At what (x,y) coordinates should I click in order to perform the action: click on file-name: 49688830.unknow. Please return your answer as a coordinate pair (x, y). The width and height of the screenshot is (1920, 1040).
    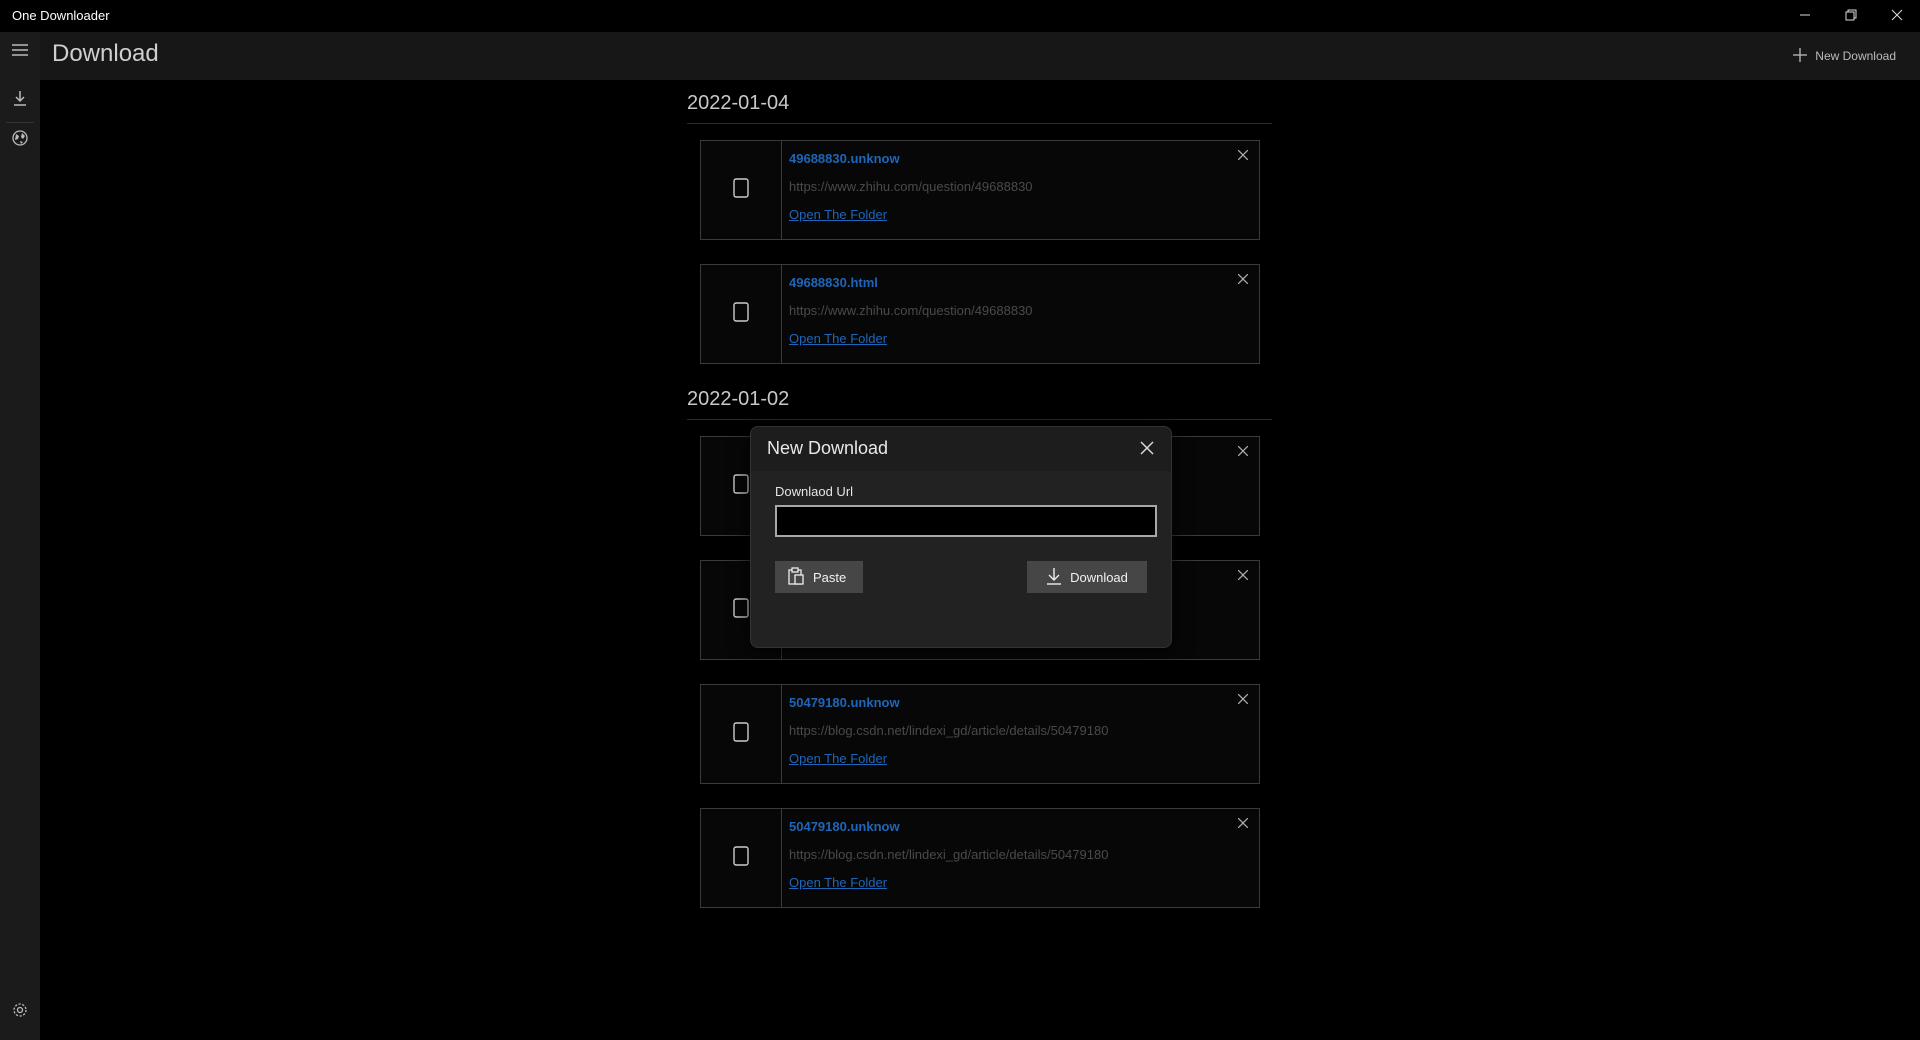
    Looking at the image, I should click on (844, 158).